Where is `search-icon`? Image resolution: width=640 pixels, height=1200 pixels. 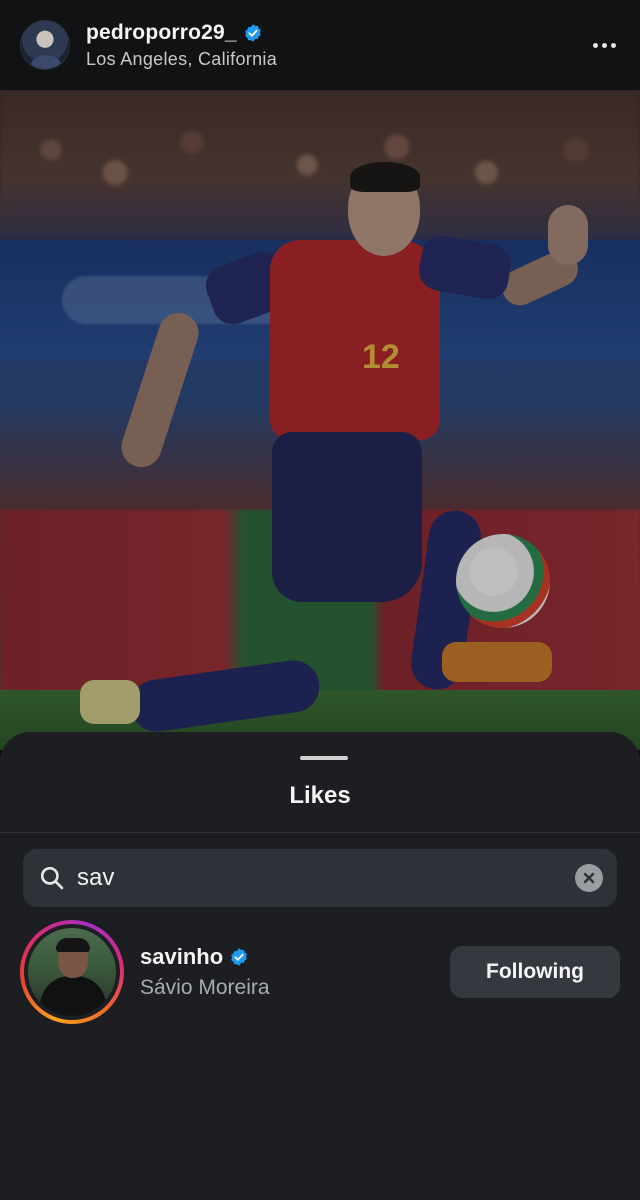
search-icon is located at coordinates (52, 878).